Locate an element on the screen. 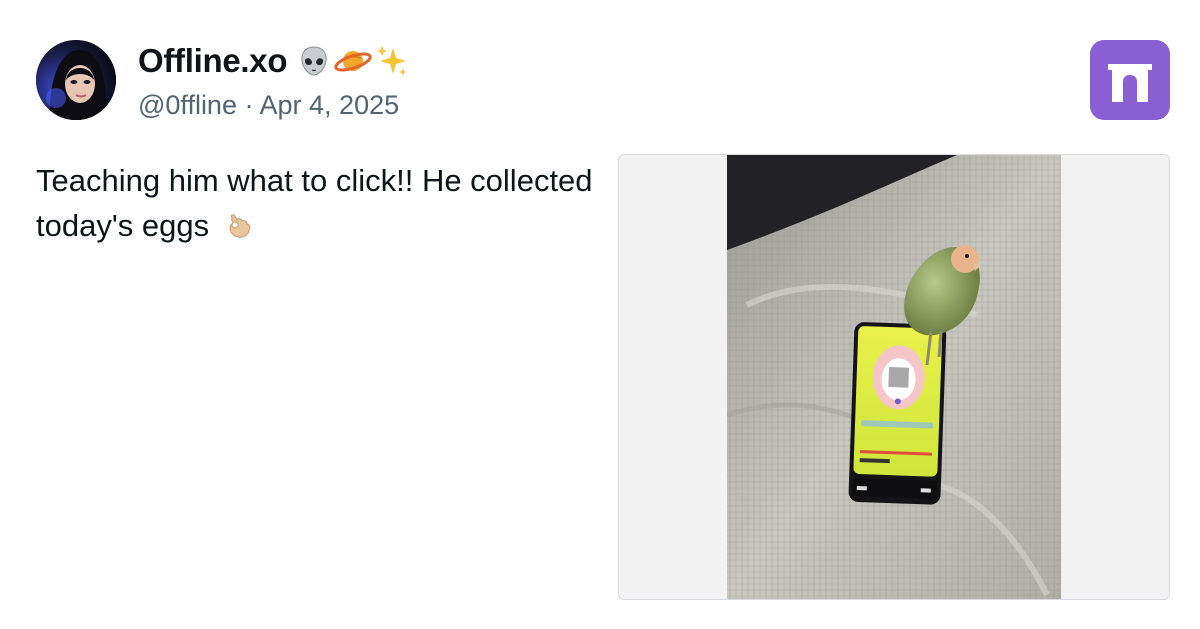  sparkles-icon is located at coordinates (392, 61).